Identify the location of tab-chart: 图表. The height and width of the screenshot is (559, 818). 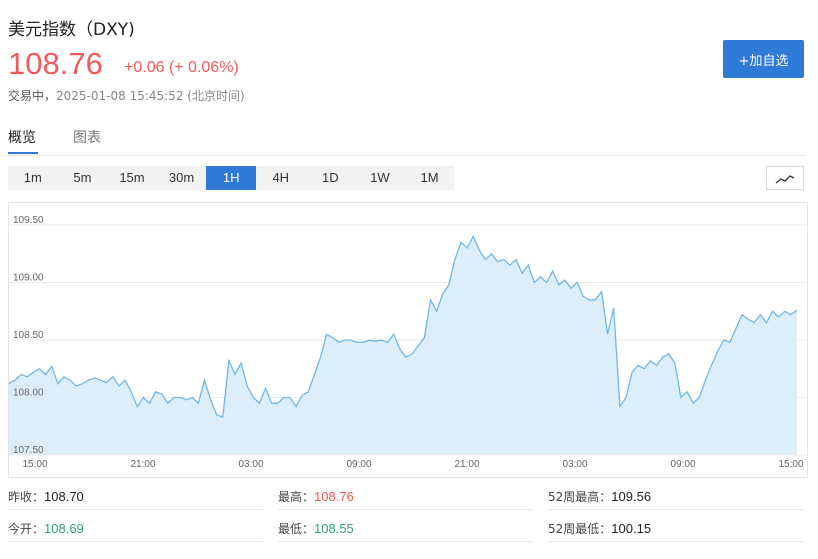
(87, 137).